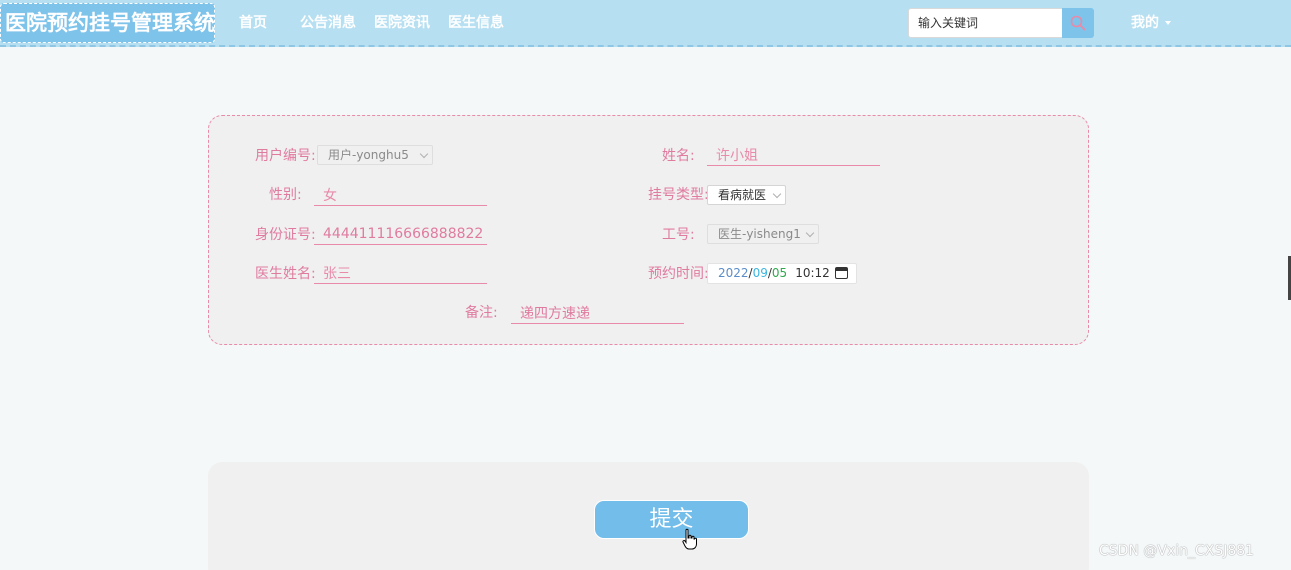 This screenshot has width=1291, height=570. I want to click on gender-input, so click(400, 195).